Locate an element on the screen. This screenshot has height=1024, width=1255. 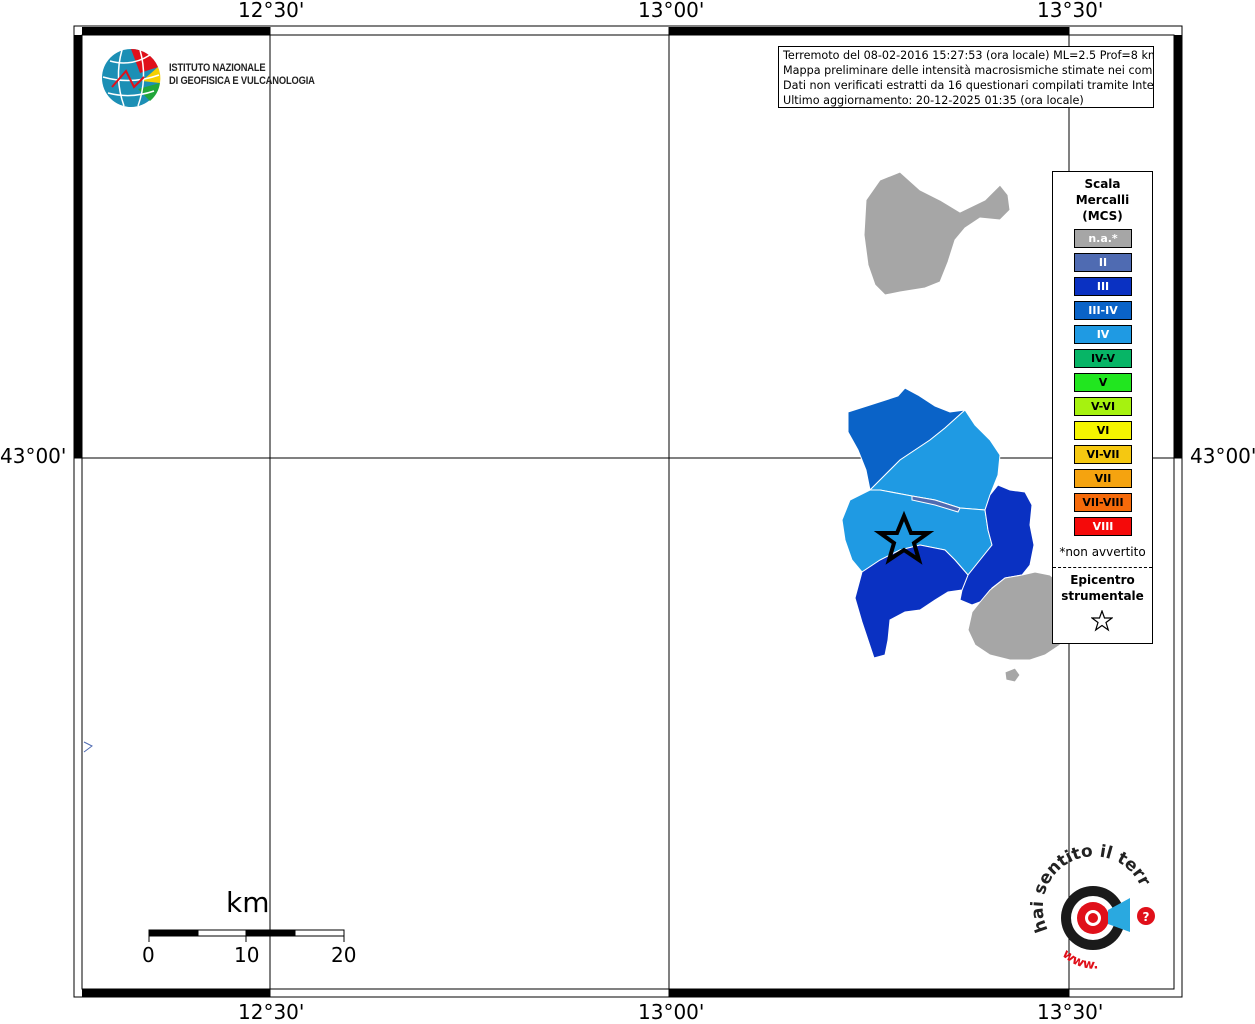
tick-bottom-13-30: 13°30' is located at coordinates (1070, 1012).